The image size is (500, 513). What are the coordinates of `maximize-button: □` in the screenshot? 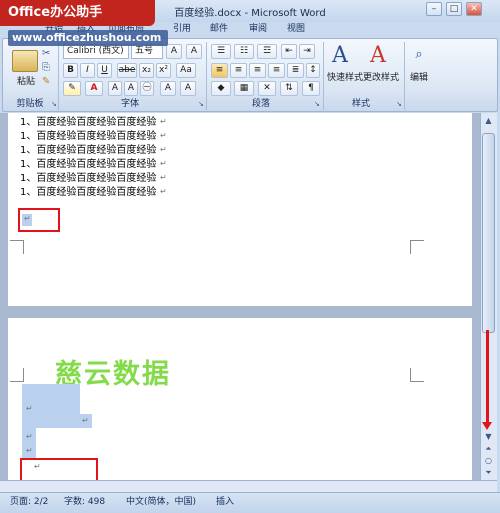 It's located at (454, 9).